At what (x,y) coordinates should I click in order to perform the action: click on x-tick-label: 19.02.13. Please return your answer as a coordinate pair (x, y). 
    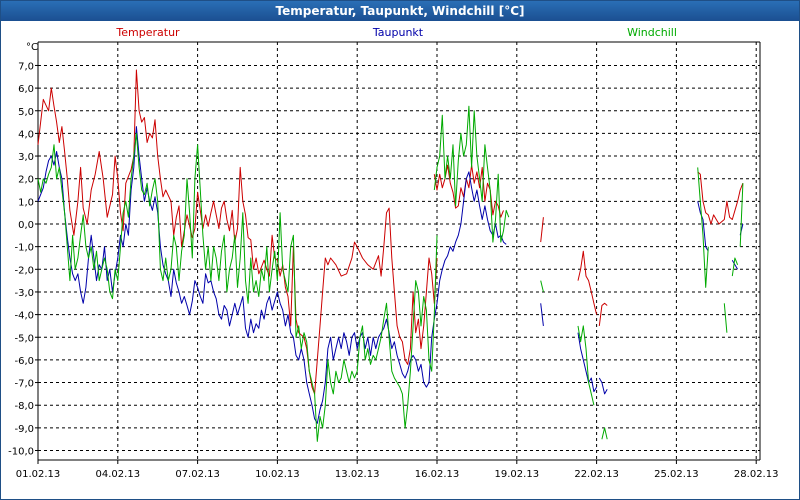
    Looking at the image, I should click on (517, 474).